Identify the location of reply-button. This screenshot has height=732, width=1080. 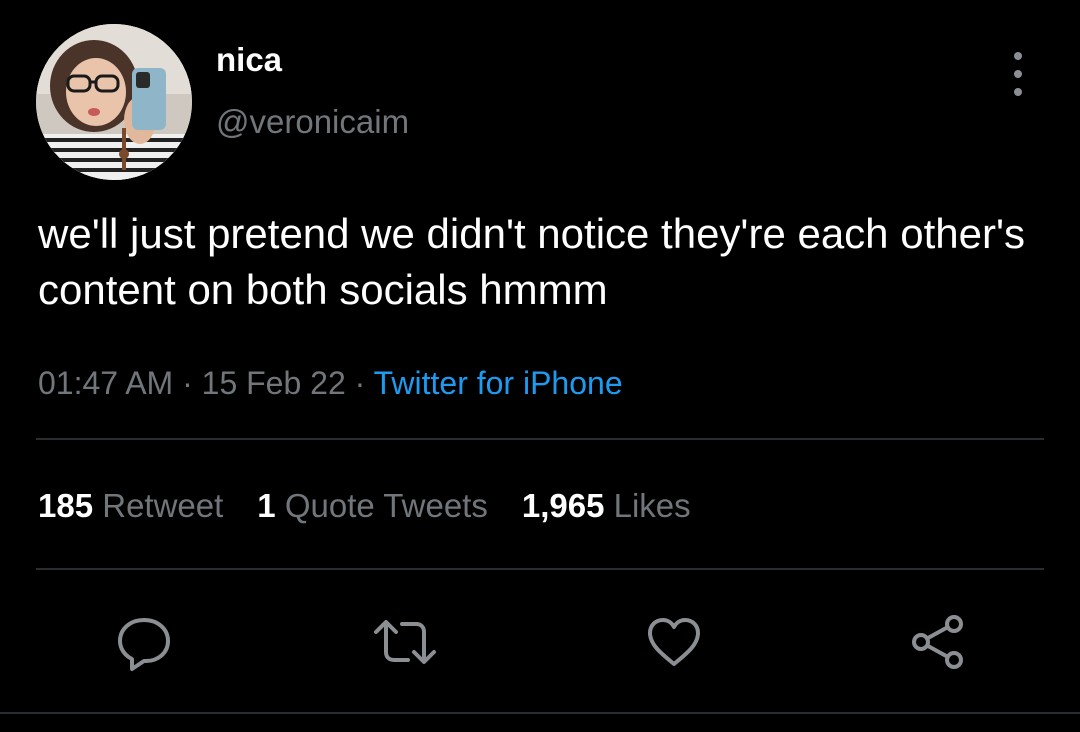
(144, 642).